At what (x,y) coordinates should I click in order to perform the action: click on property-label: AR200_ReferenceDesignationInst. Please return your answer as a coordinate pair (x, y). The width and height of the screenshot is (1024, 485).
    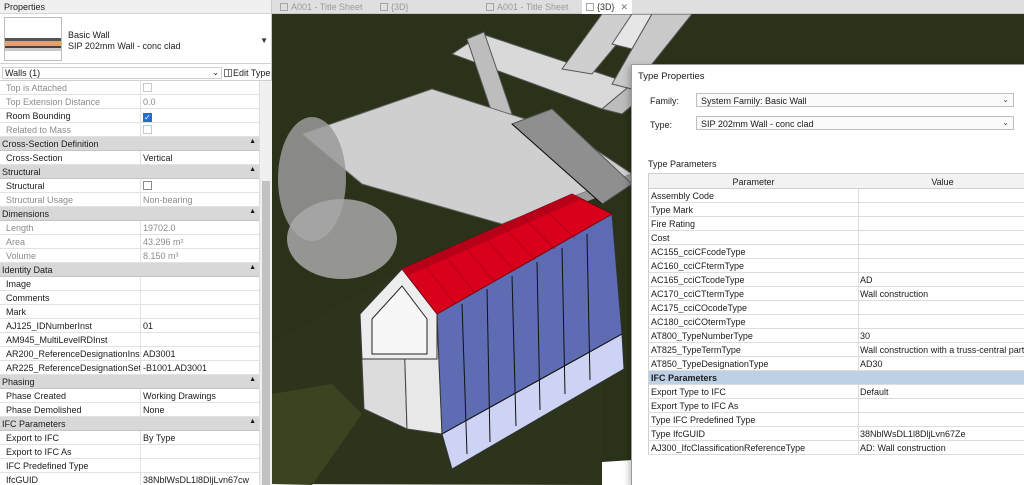
    Looking at the image, I should click on (73, 354).